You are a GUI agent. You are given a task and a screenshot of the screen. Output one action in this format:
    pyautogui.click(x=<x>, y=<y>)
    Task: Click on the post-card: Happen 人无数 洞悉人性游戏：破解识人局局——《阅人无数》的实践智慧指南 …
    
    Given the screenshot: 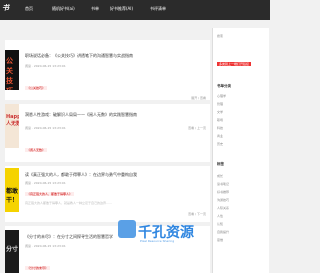 What is the action you would take?
    pyautogui.click(x=107, y=133)
    